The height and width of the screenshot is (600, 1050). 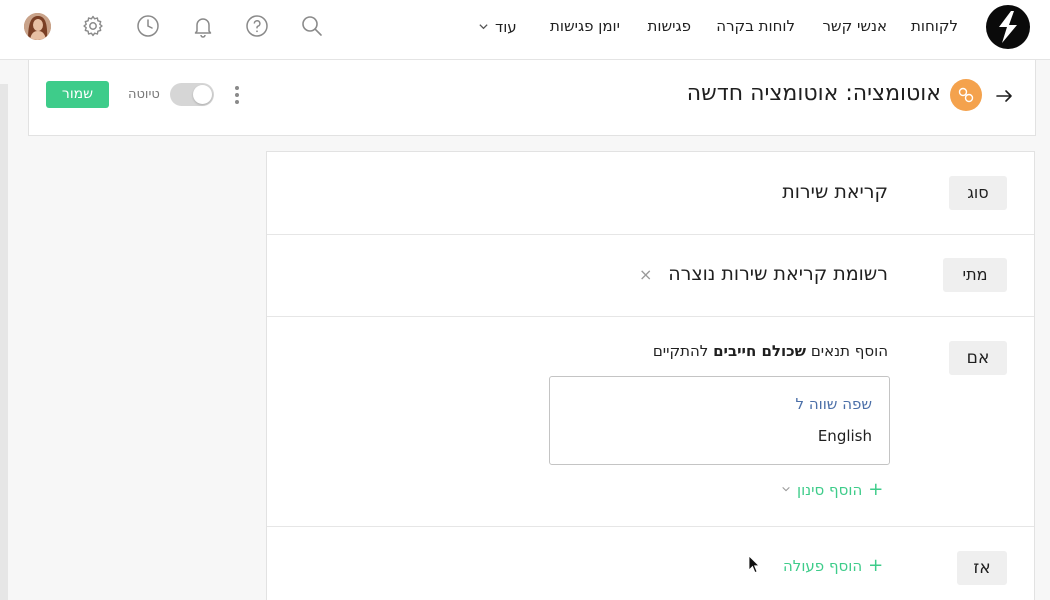 I want to click on user-avatar, so click(x=37, y=26).